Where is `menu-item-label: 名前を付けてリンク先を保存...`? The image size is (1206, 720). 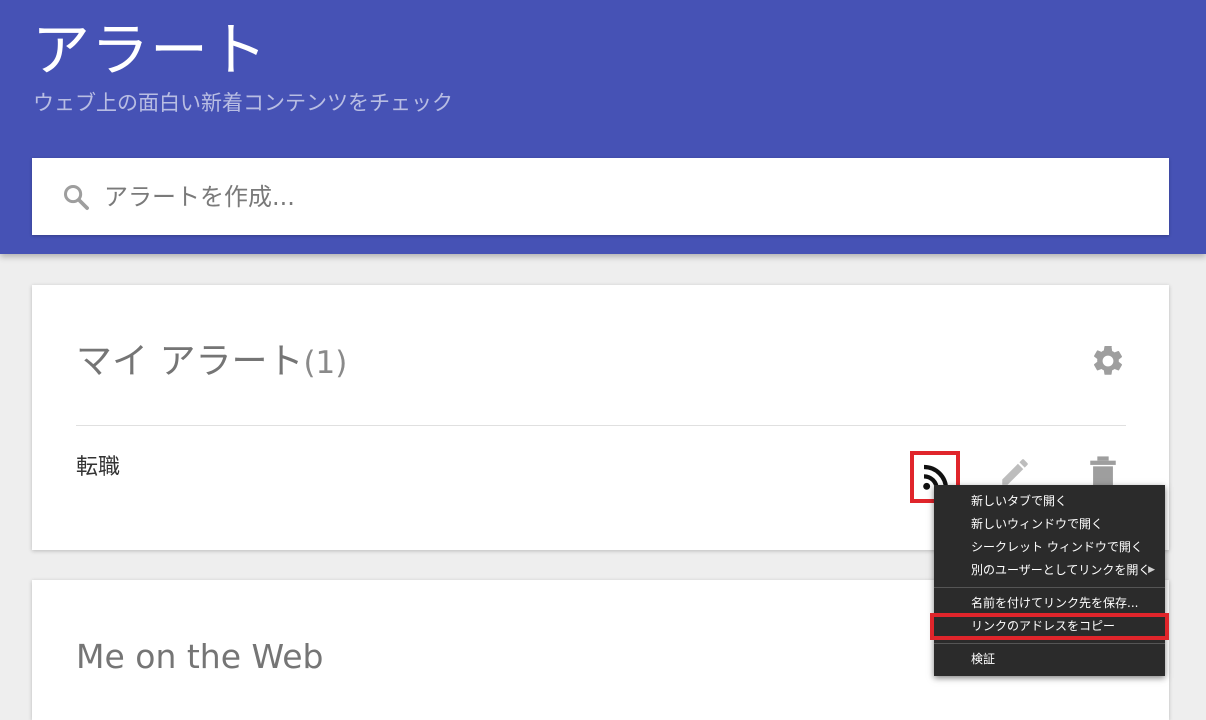
menu-item-label: 名前を付けてリンク先を保存... is located at coordinates (1055, 603).